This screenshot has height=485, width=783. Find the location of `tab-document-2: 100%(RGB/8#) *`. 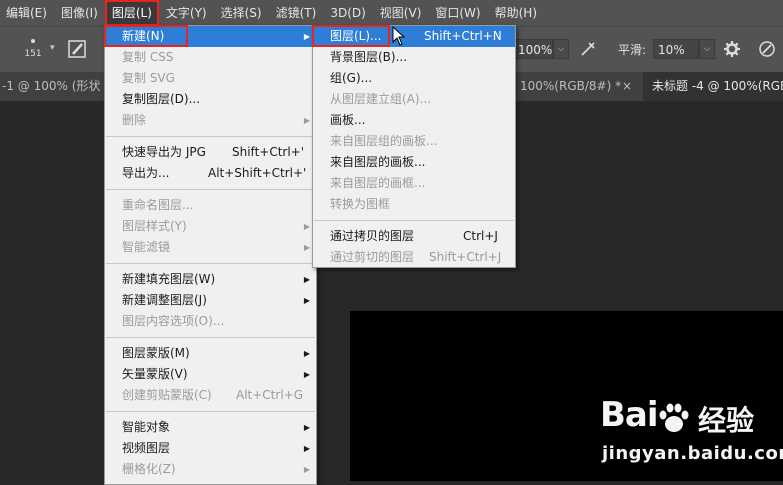

tab-document-2: 100%(RGB/8#) * is located at coordinates (570, 86).